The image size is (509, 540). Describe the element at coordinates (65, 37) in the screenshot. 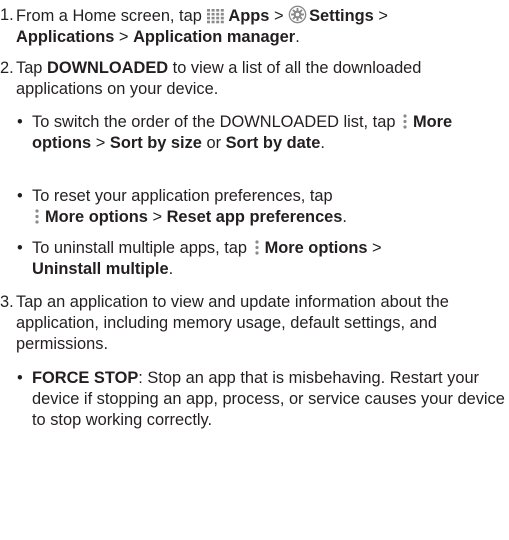

I see `applications-label: Applications` at that location.